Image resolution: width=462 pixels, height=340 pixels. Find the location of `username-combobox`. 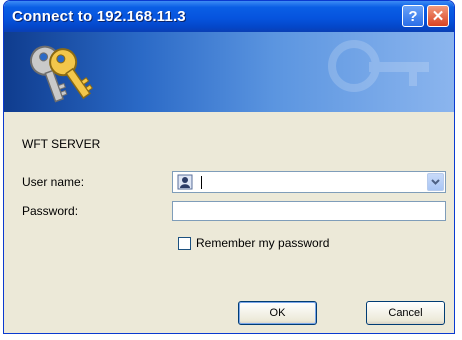

username-combobox is located at coordinates (309, 182).